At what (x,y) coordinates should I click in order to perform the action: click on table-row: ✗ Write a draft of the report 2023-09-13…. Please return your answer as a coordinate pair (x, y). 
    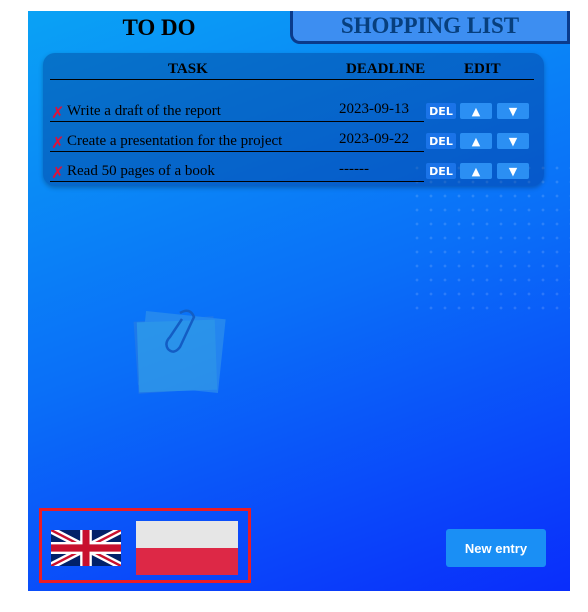
    Looking at the image, I should click on (292, 113).